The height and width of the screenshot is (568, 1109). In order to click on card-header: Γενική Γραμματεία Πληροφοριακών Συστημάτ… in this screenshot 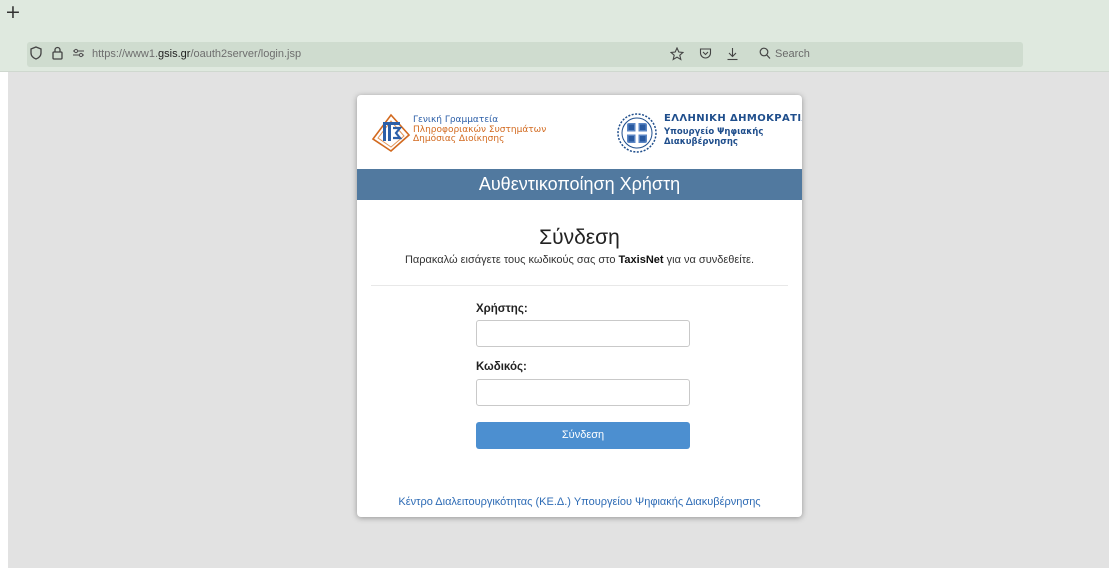, I will do `click(579, 132)`.